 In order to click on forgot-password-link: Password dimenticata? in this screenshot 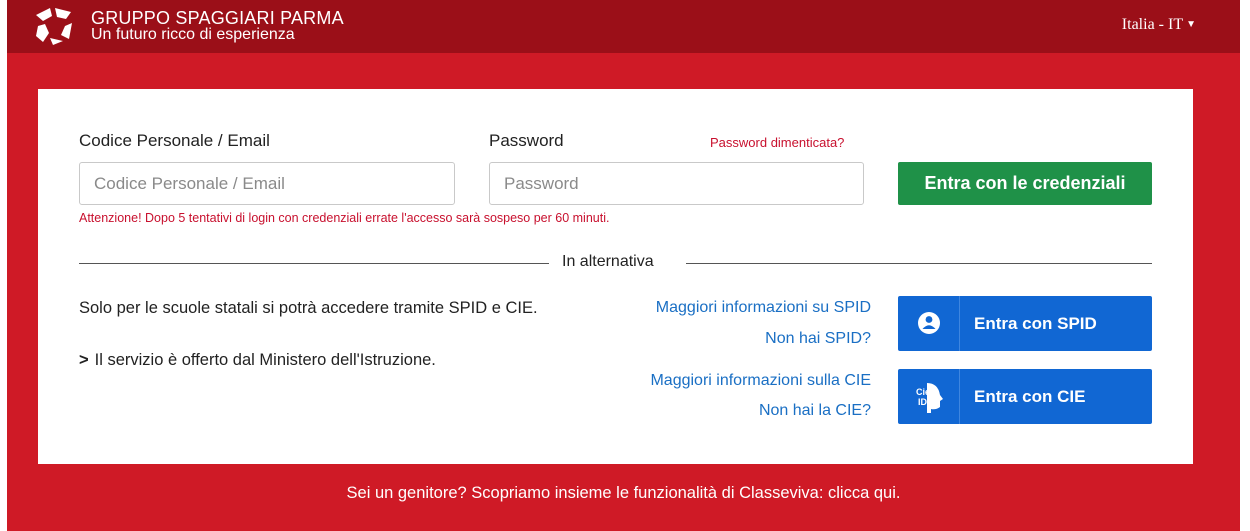, I will do `click(777, 142)`.